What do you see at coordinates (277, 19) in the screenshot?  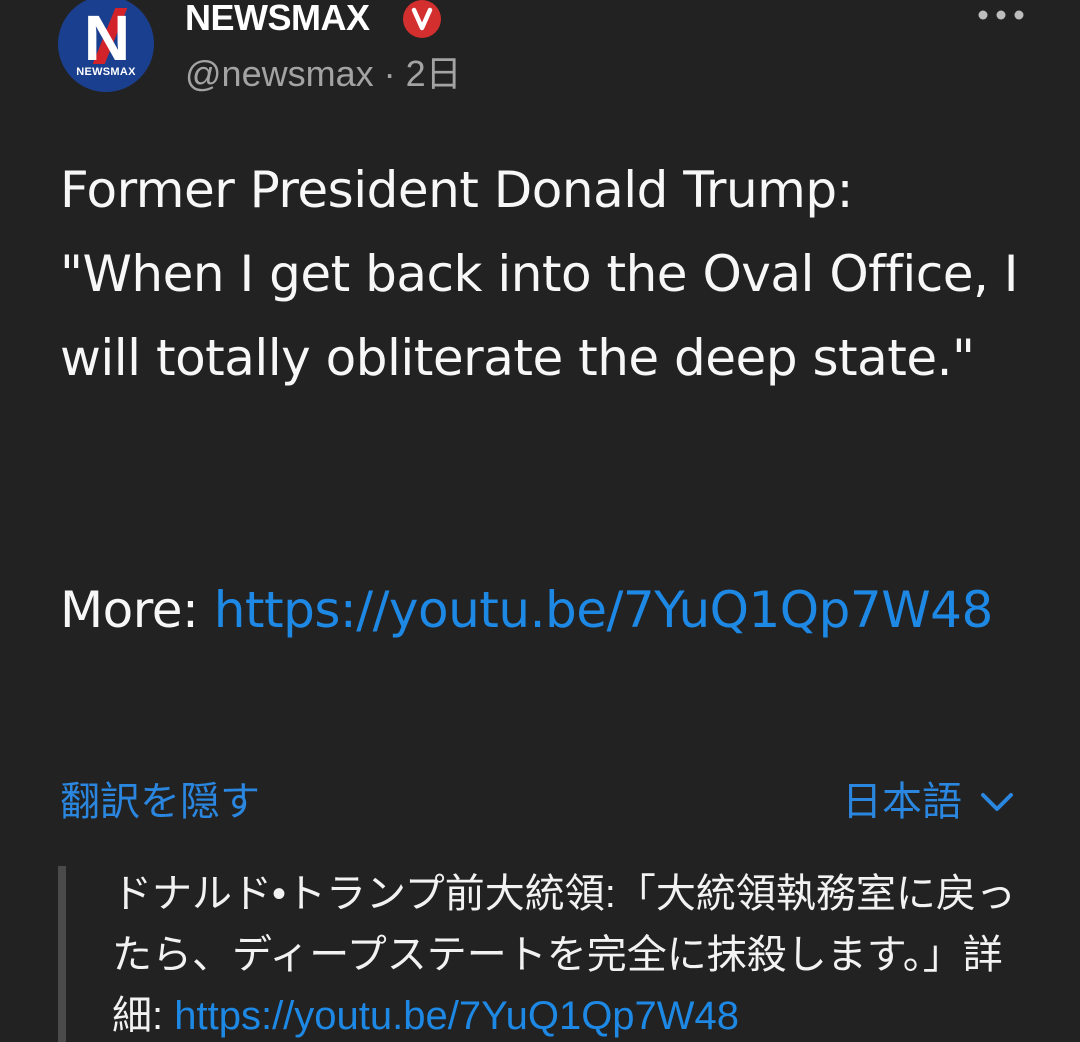 I see `display-name: NEWSMAX` at bounding box center [277, 19].